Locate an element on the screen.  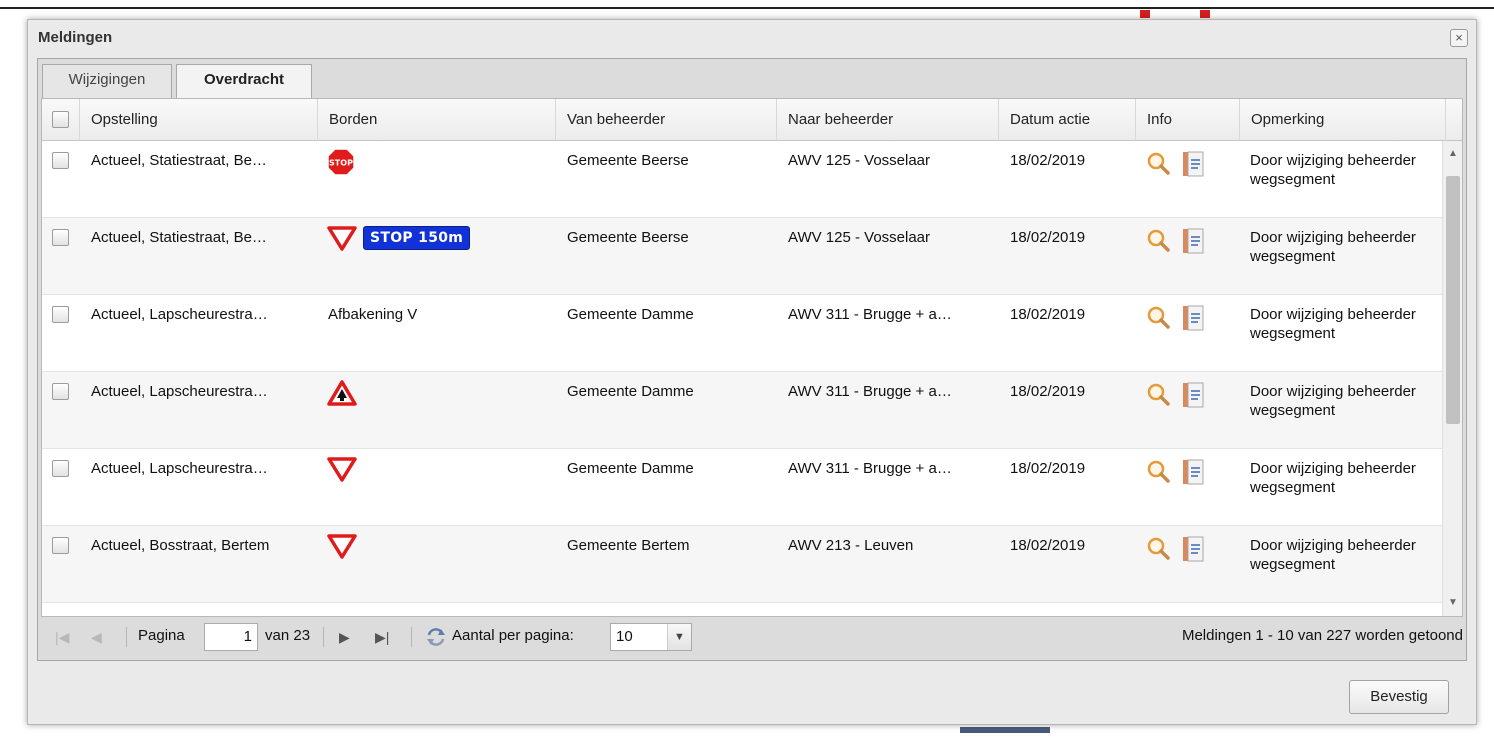
scroll-down-icon: ▼ is located at coordinates (1453, 603).